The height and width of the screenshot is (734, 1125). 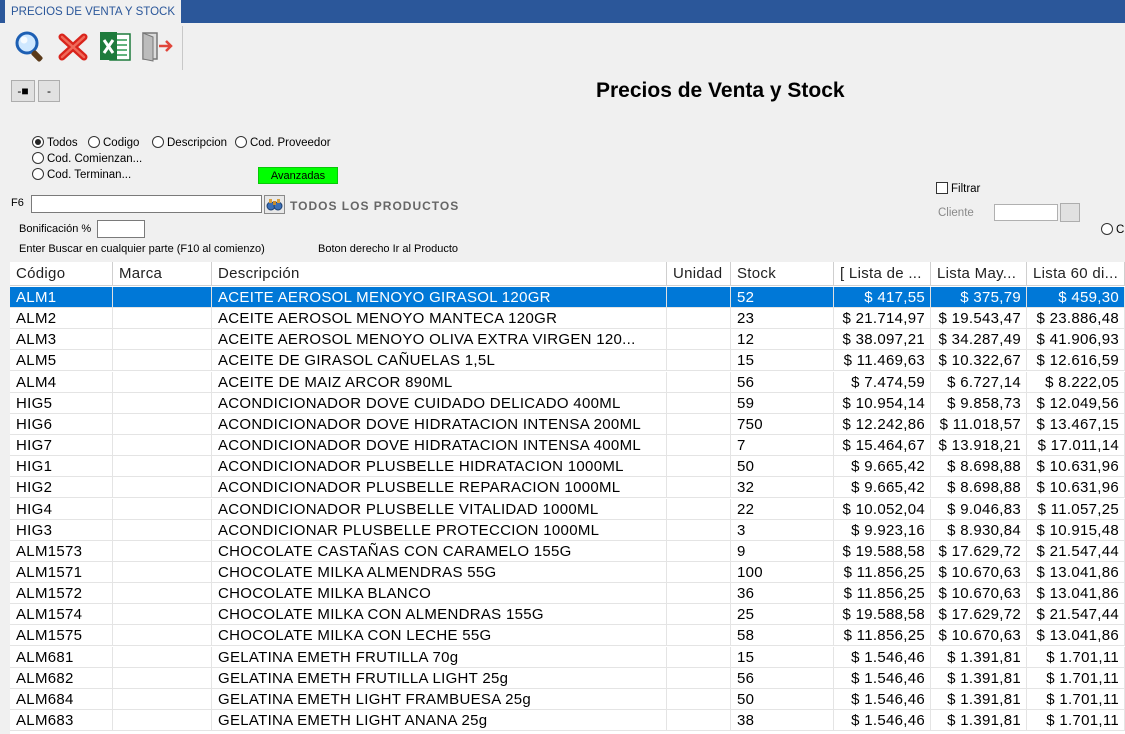 What do you see at coordinates (439, 720) in the screenshot?
I see `cell-descripcion: GELATINA EMETH LIGHT ANANA 25g` at bounding box center [439, 720].